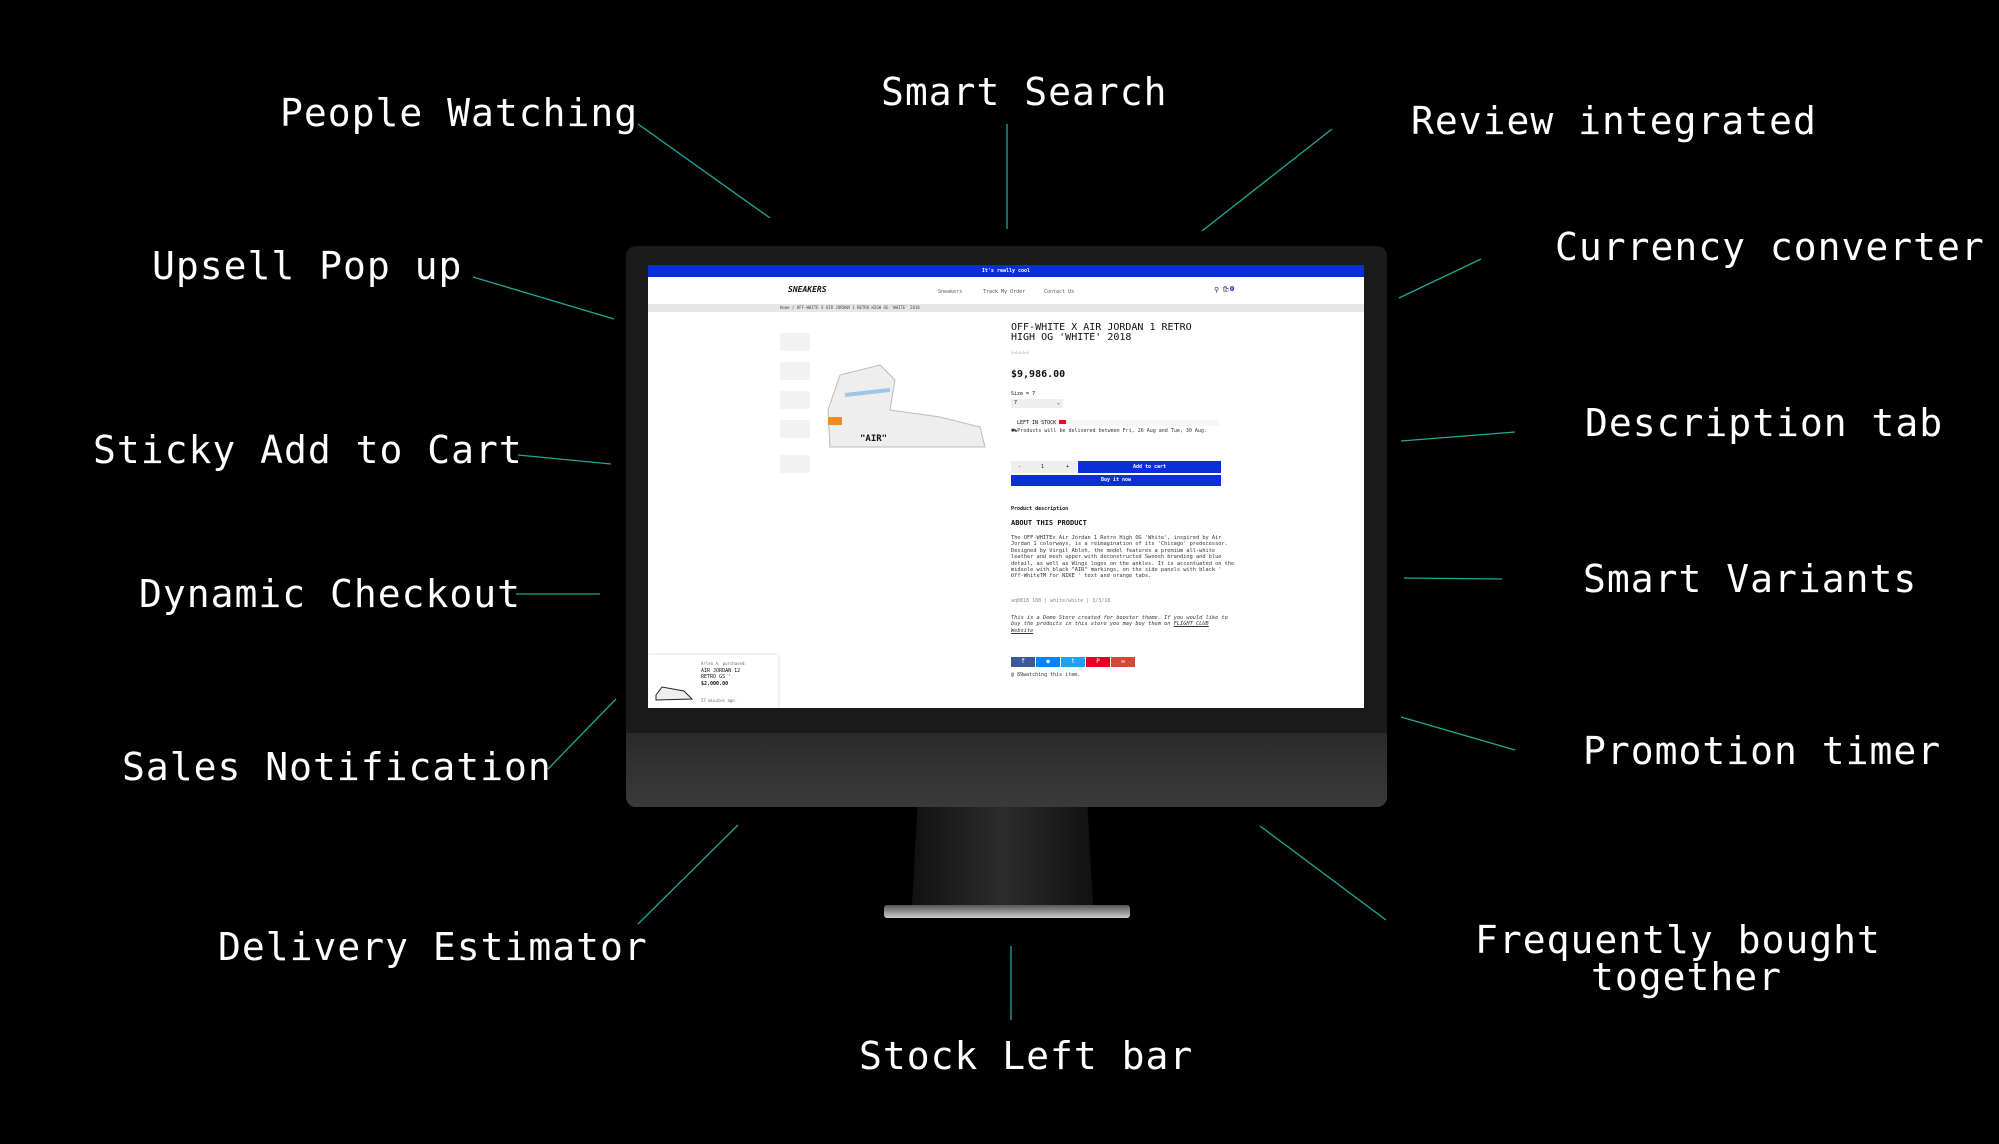  I want to click on nav-sneakers: Sneakers, so click(950, 292).